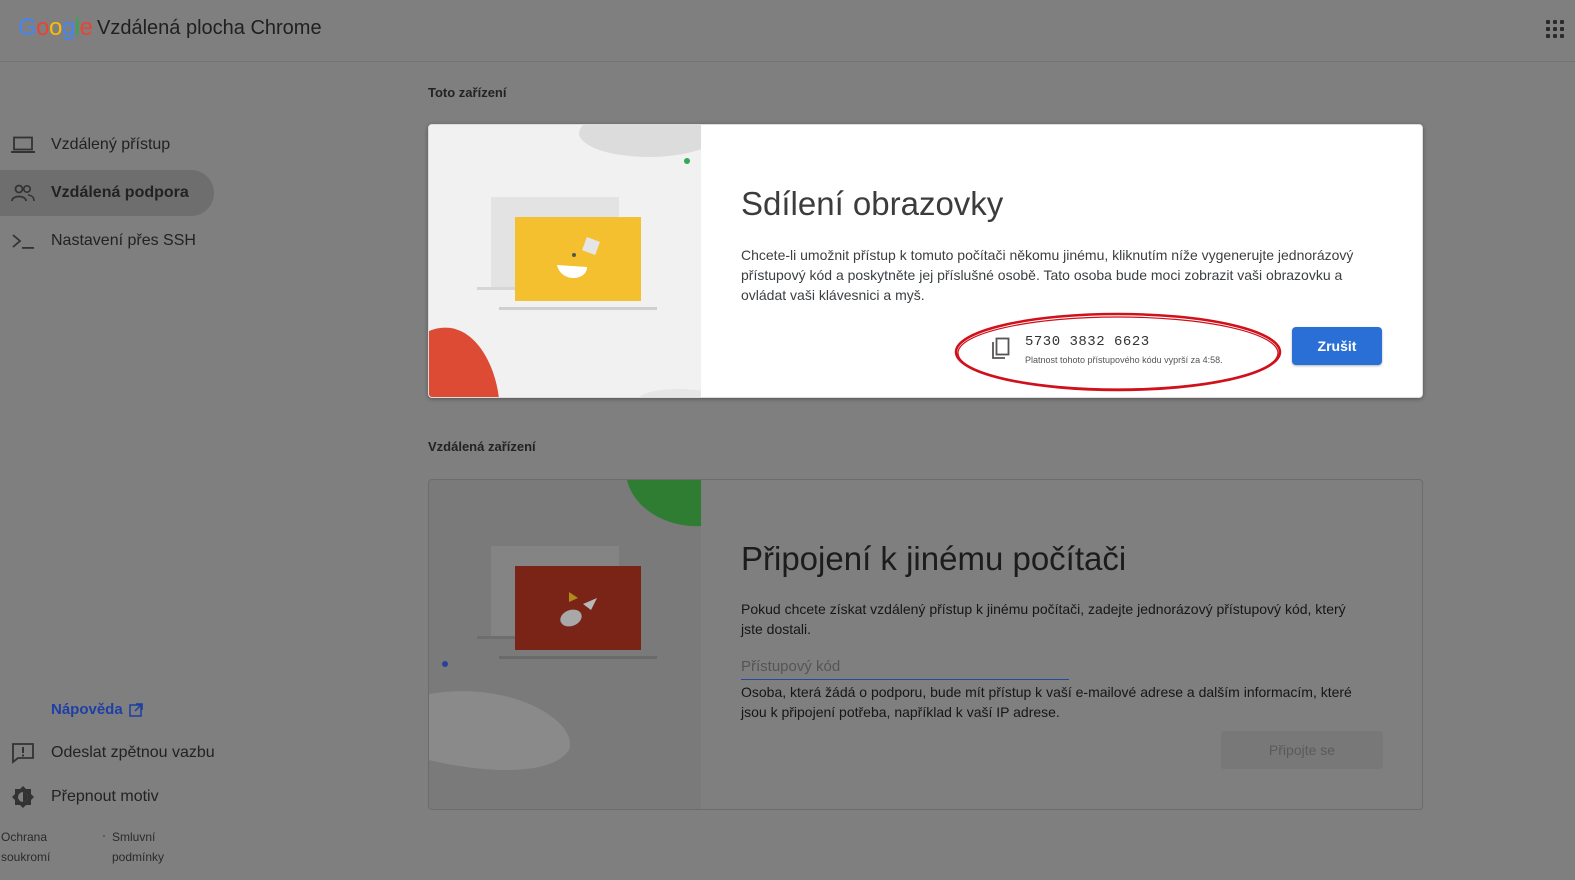  What do you see at coordinates (1087, 342) in the screenshot?
I see `access-code: 5730 3832 6623` at bounding box center [1087, 342].